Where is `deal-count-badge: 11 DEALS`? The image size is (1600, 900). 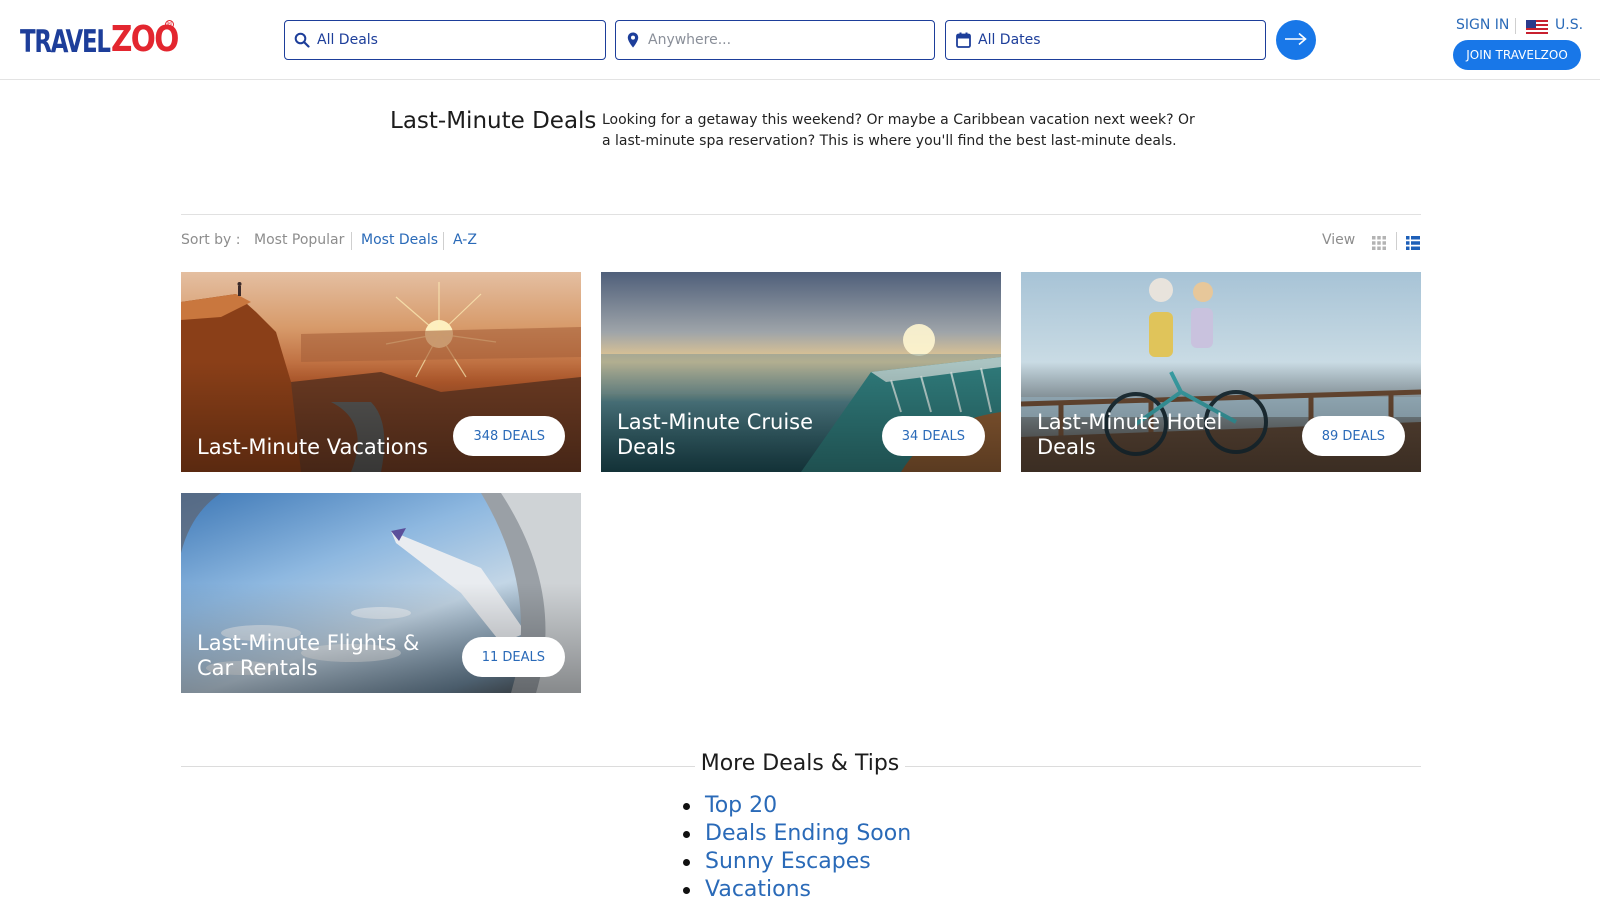 deal-count-badge: 11 DEALS is located at coordinates (513, 657).